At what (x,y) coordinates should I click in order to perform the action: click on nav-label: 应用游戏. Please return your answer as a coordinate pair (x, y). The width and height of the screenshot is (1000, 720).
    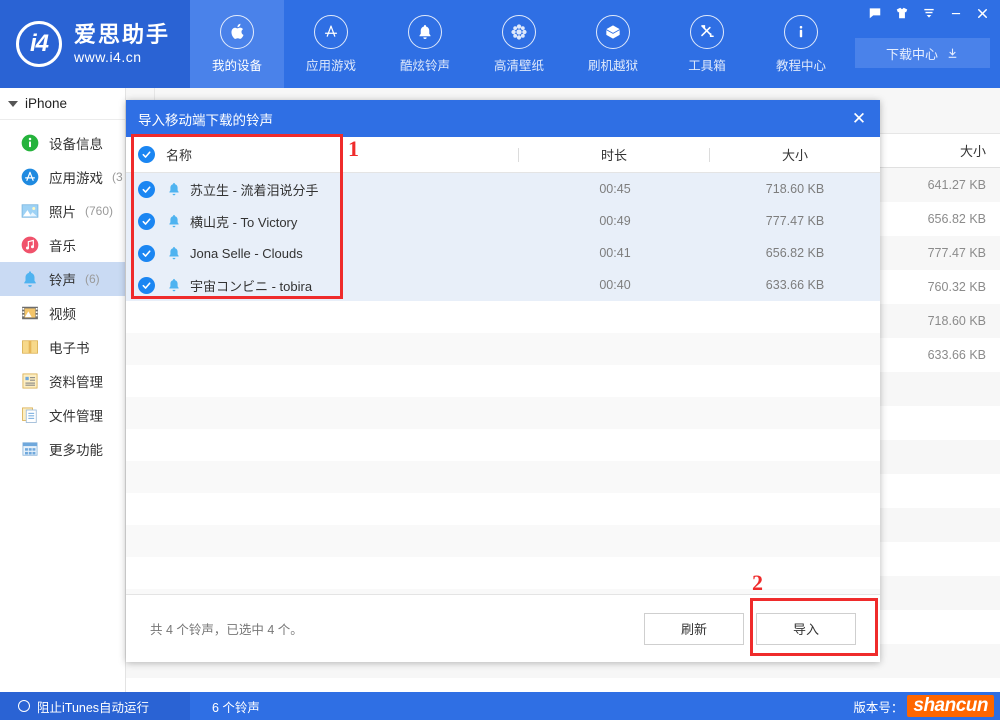
    Looking at the image, I should click on (330, 65).